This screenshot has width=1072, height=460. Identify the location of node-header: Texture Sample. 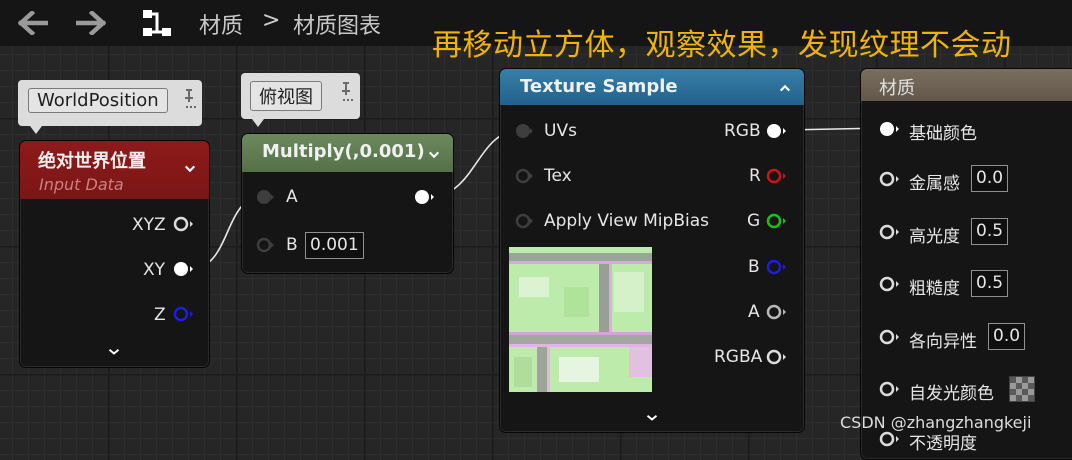
(652, 87).